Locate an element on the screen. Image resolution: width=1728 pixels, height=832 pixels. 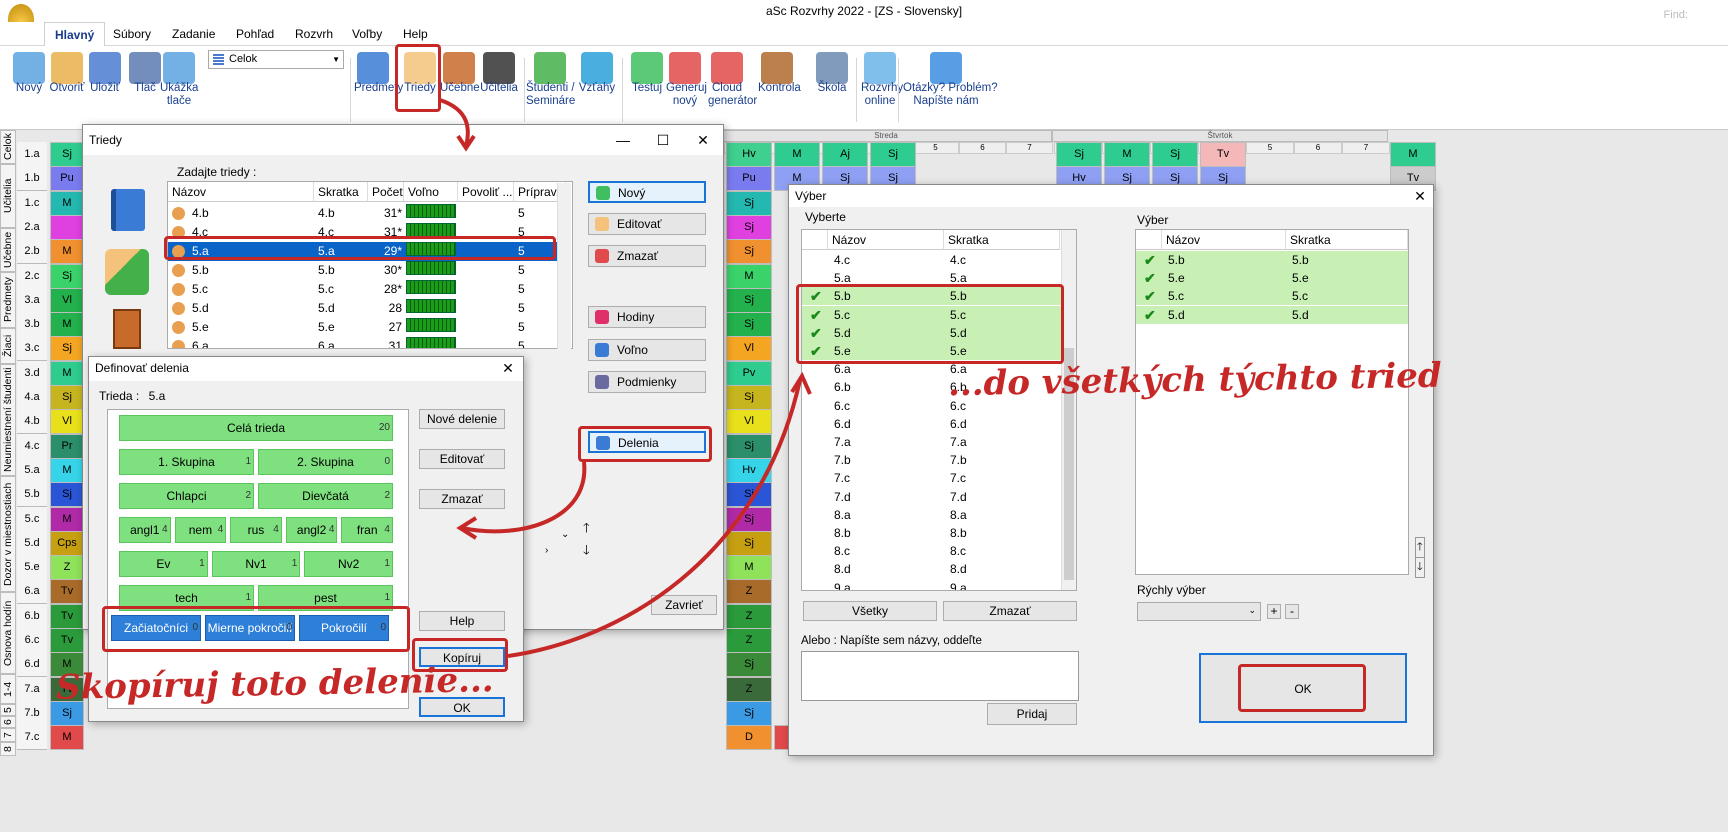
arrowhead-kopiruj is located at coordinates (801, 383).